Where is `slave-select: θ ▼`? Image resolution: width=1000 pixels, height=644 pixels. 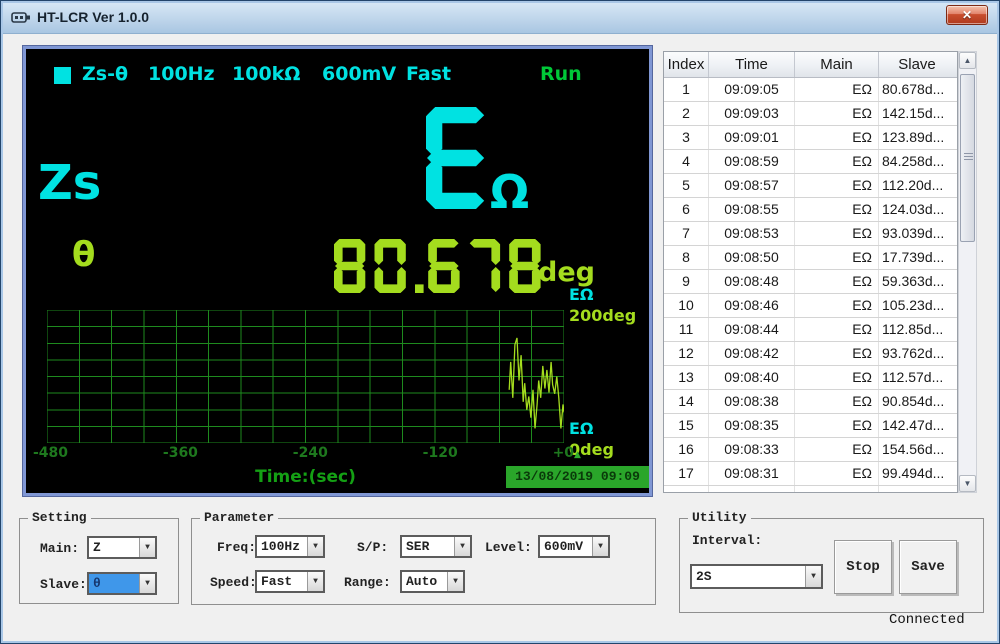
slave-select: θ ▼ is located at coordinates (122, 583).